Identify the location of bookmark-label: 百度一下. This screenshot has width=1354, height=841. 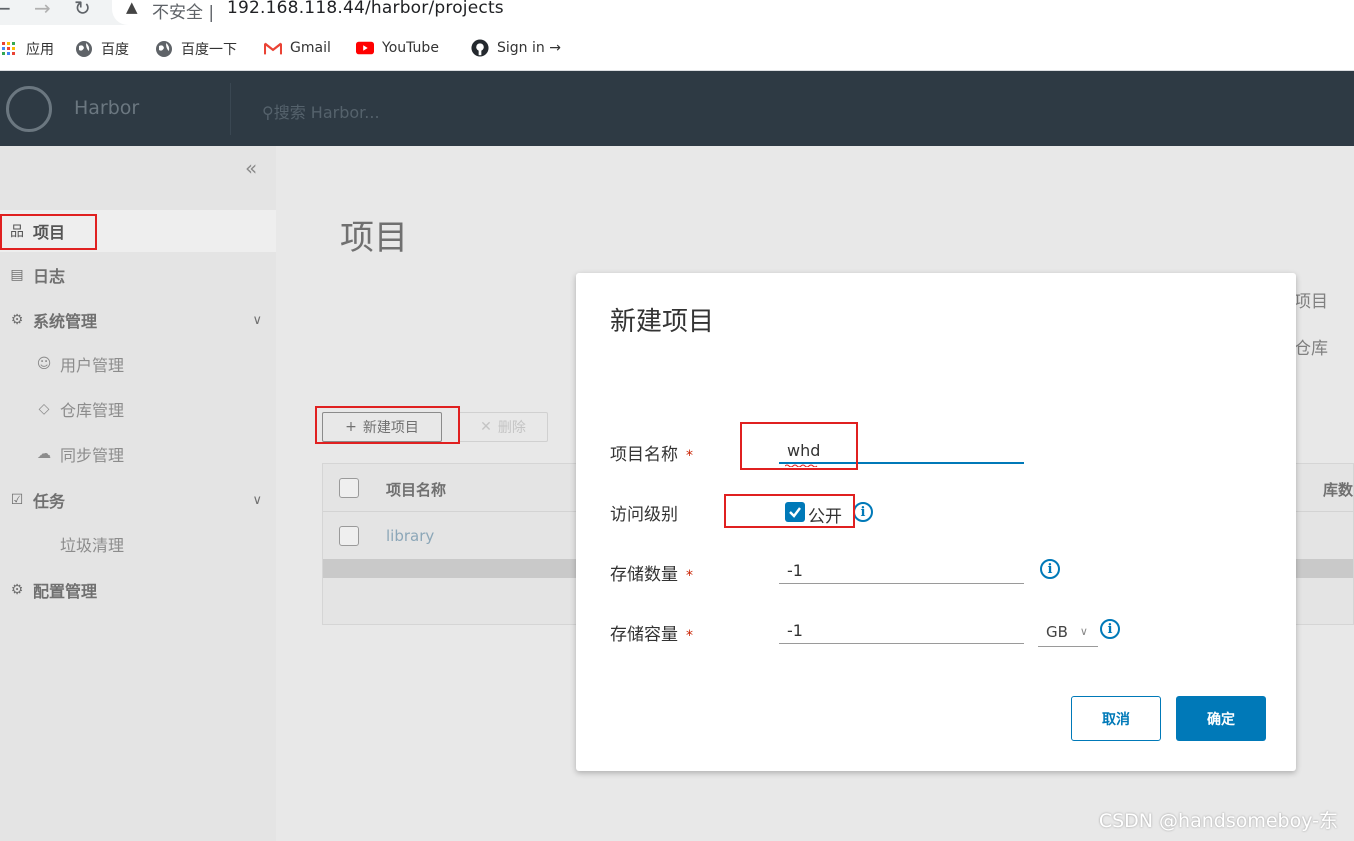
(209, 50).